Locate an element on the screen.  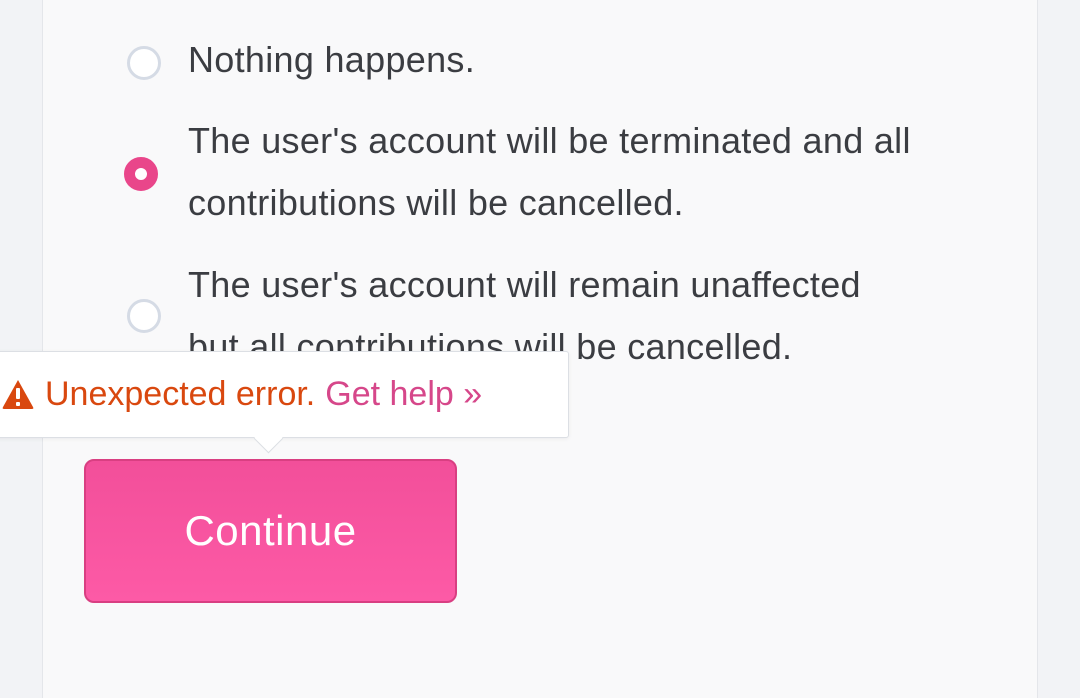
option-label-line: contributions will be cancelled. is located at coordinates (436, 202).